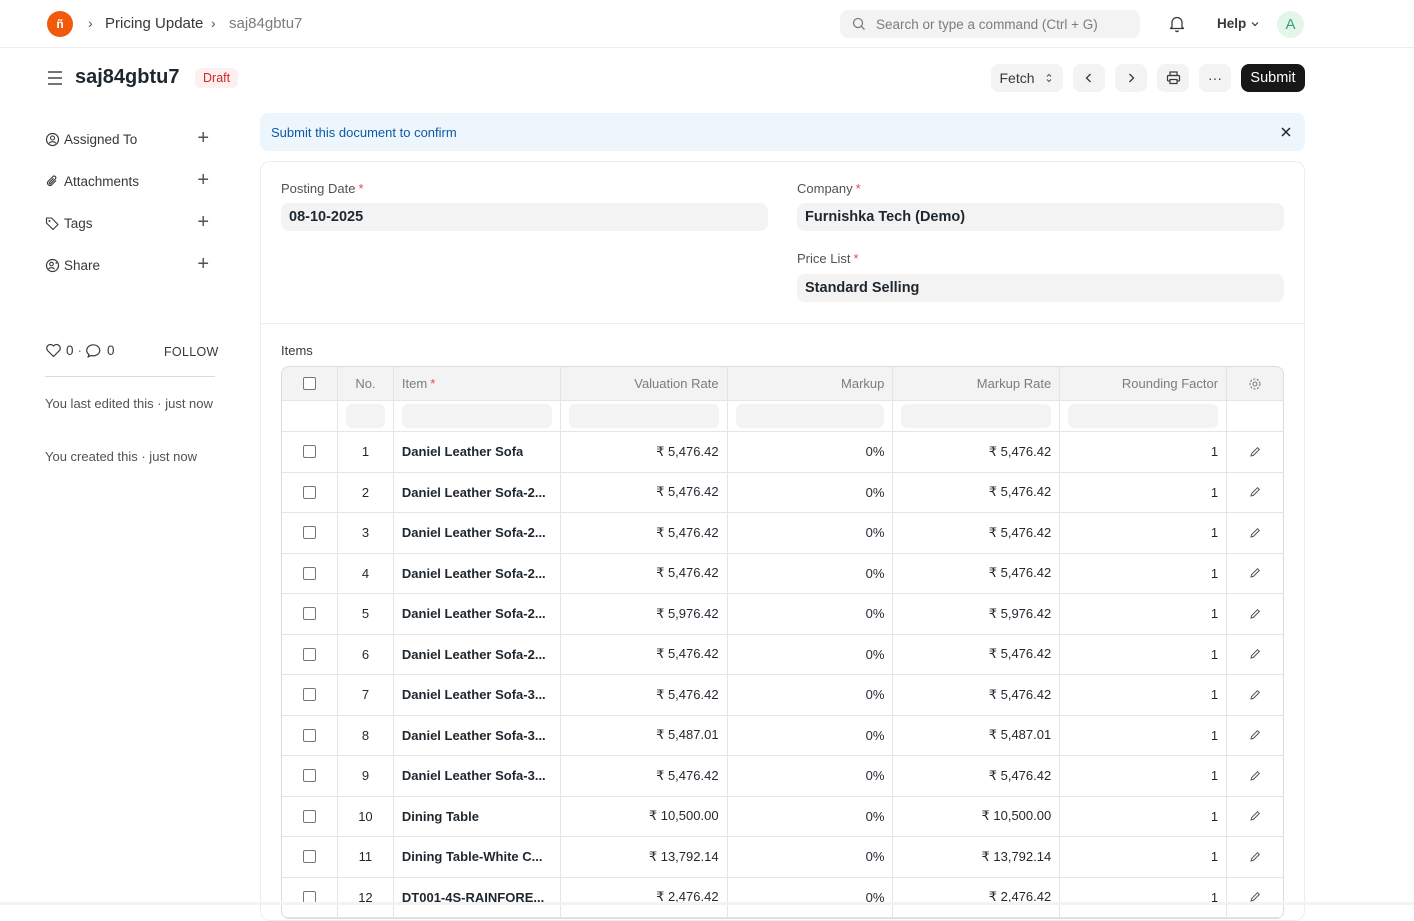  What do you see at coordinates (1290, 24) in the screenshot?
I see `avatar: A` at bounding box center [1290, 24].